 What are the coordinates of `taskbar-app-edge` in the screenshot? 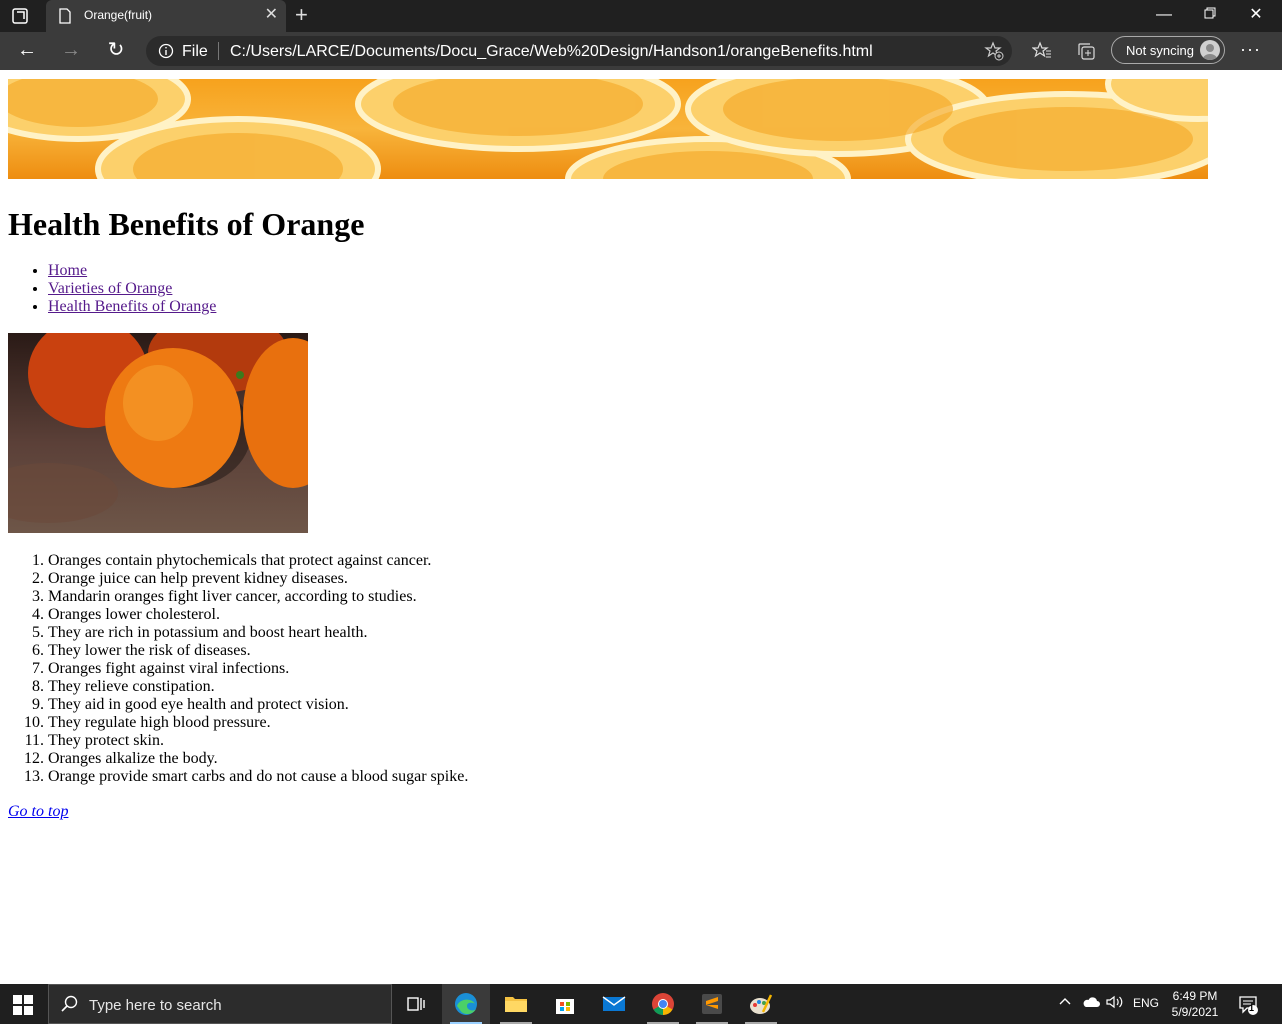 It's located at (466, 1004).